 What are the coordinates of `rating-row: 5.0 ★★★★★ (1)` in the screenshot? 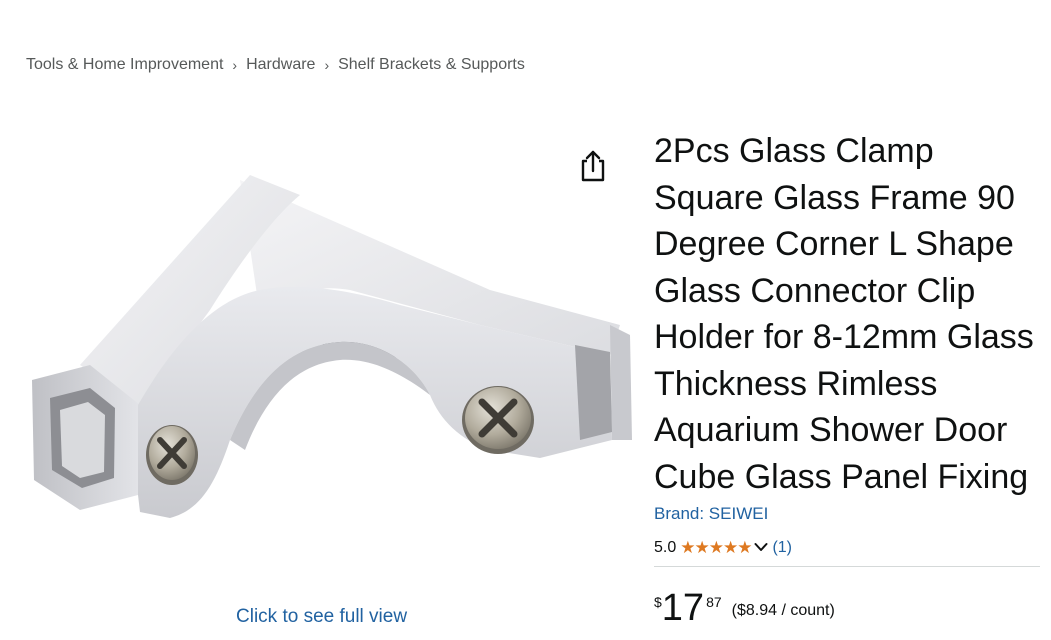 It's located at (723, 548).